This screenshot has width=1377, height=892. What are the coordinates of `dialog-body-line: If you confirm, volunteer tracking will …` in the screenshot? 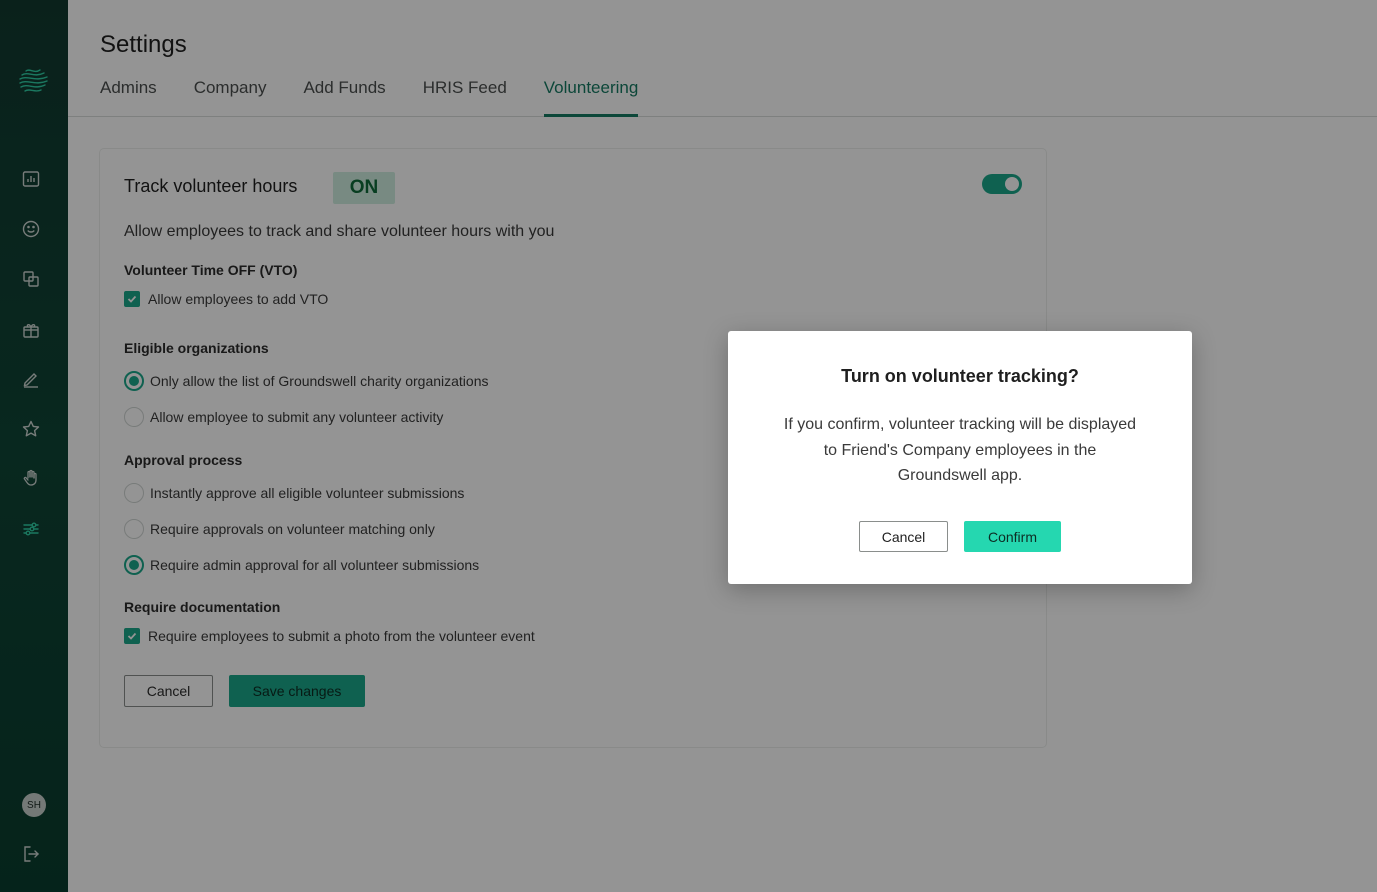 It's located at (960, 424).